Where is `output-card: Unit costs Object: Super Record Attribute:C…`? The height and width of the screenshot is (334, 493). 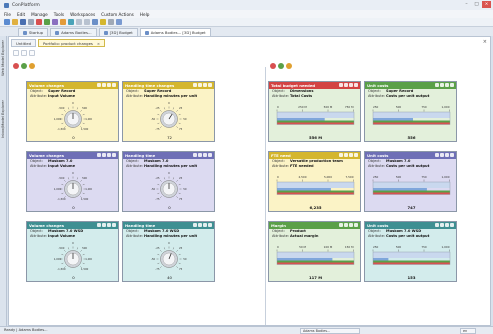
output-card: Unit costs Object: Super Record Attribute:C… is located at coordinates (410, 111).